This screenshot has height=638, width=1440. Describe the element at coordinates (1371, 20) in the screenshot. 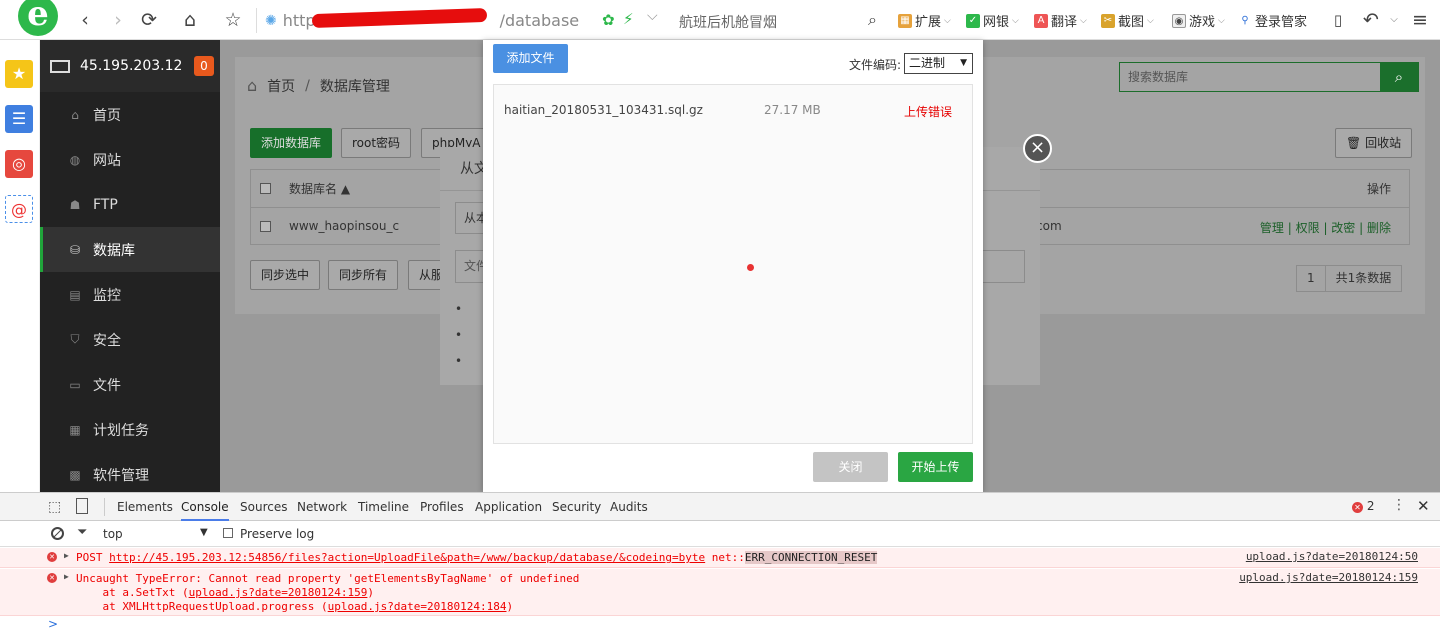

I see `undo-icon: ↶` at that location.